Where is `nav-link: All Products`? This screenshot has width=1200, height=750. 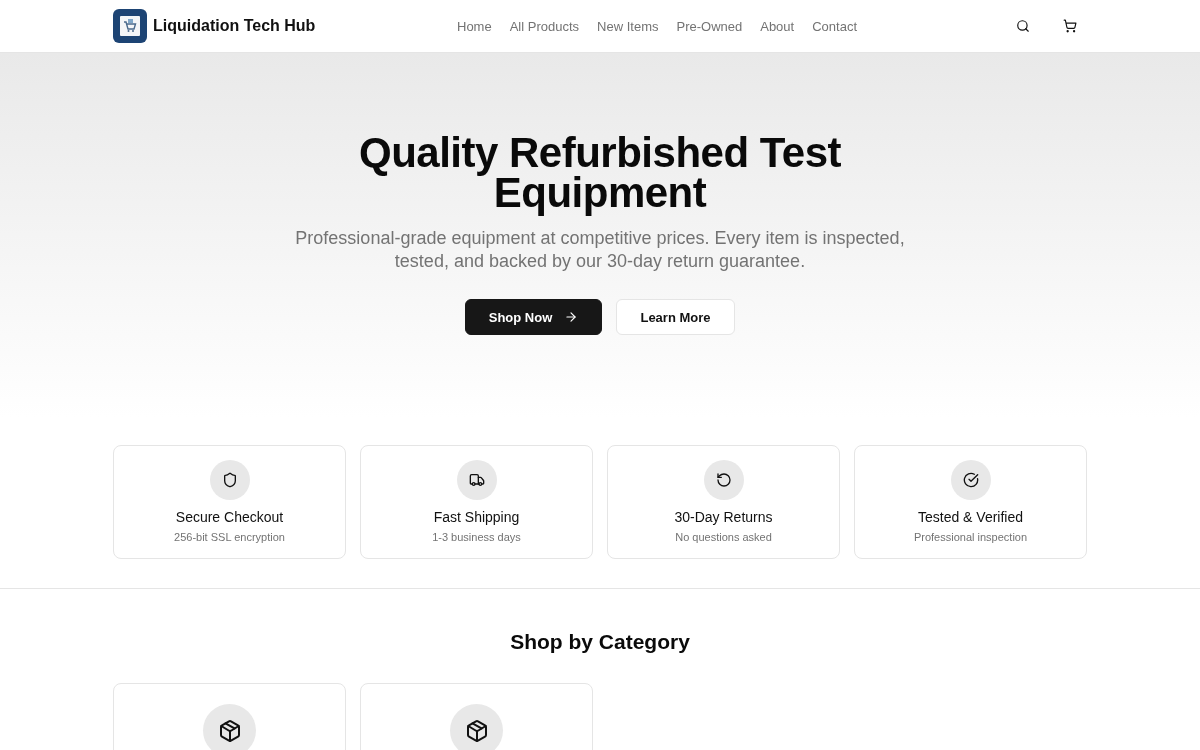 nav-link: All Products is located at coordinates (544, 26).